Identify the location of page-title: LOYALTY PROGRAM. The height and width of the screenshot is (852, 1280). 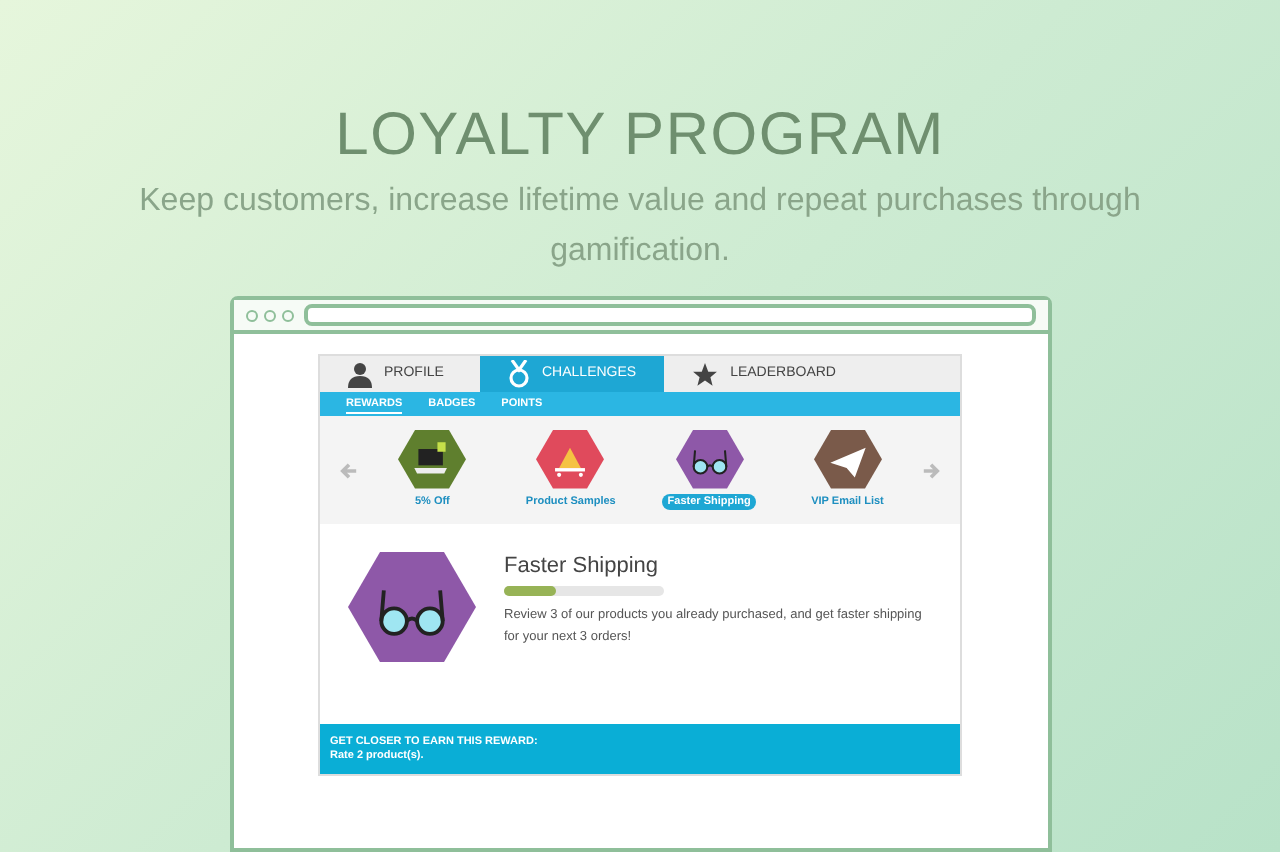
(640, 136).